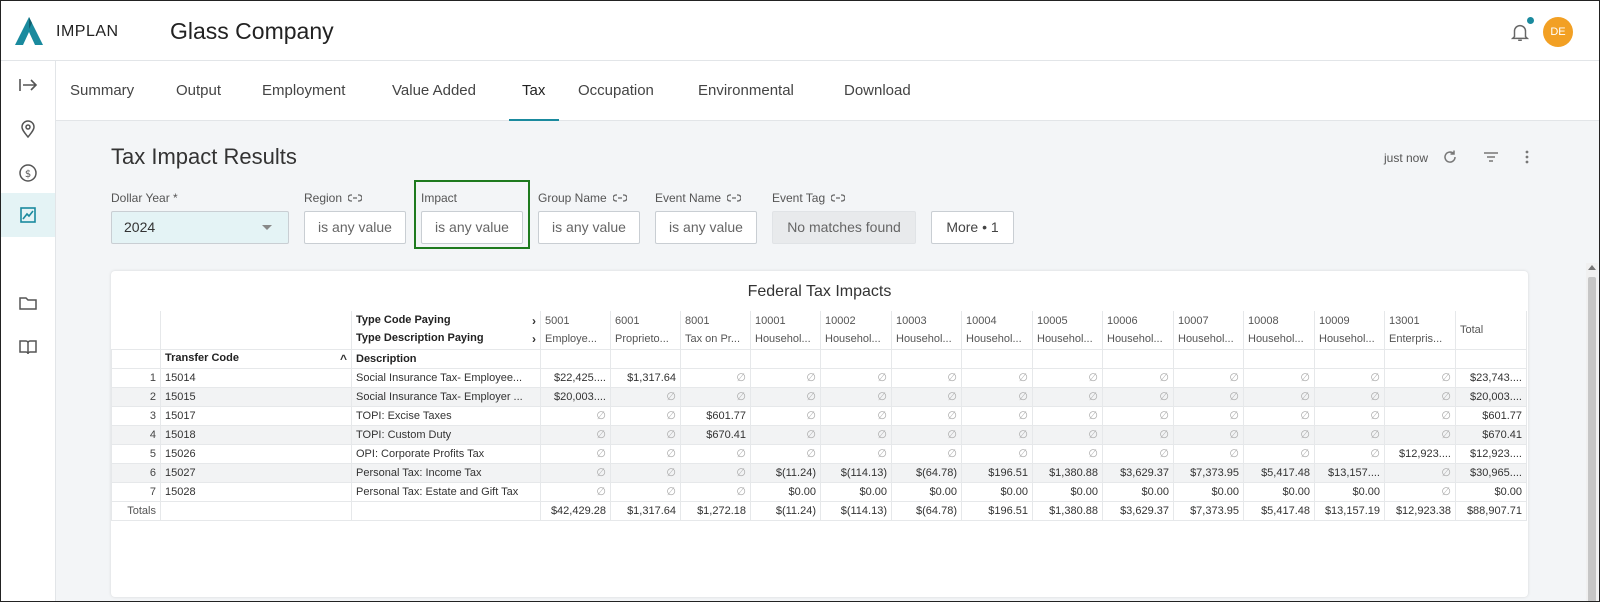 The width and height of the screenshot is (1600, 602). Describe the element at coordinates (28, 85) in the screenshot. I see `expand-sidebar-button` at that location.